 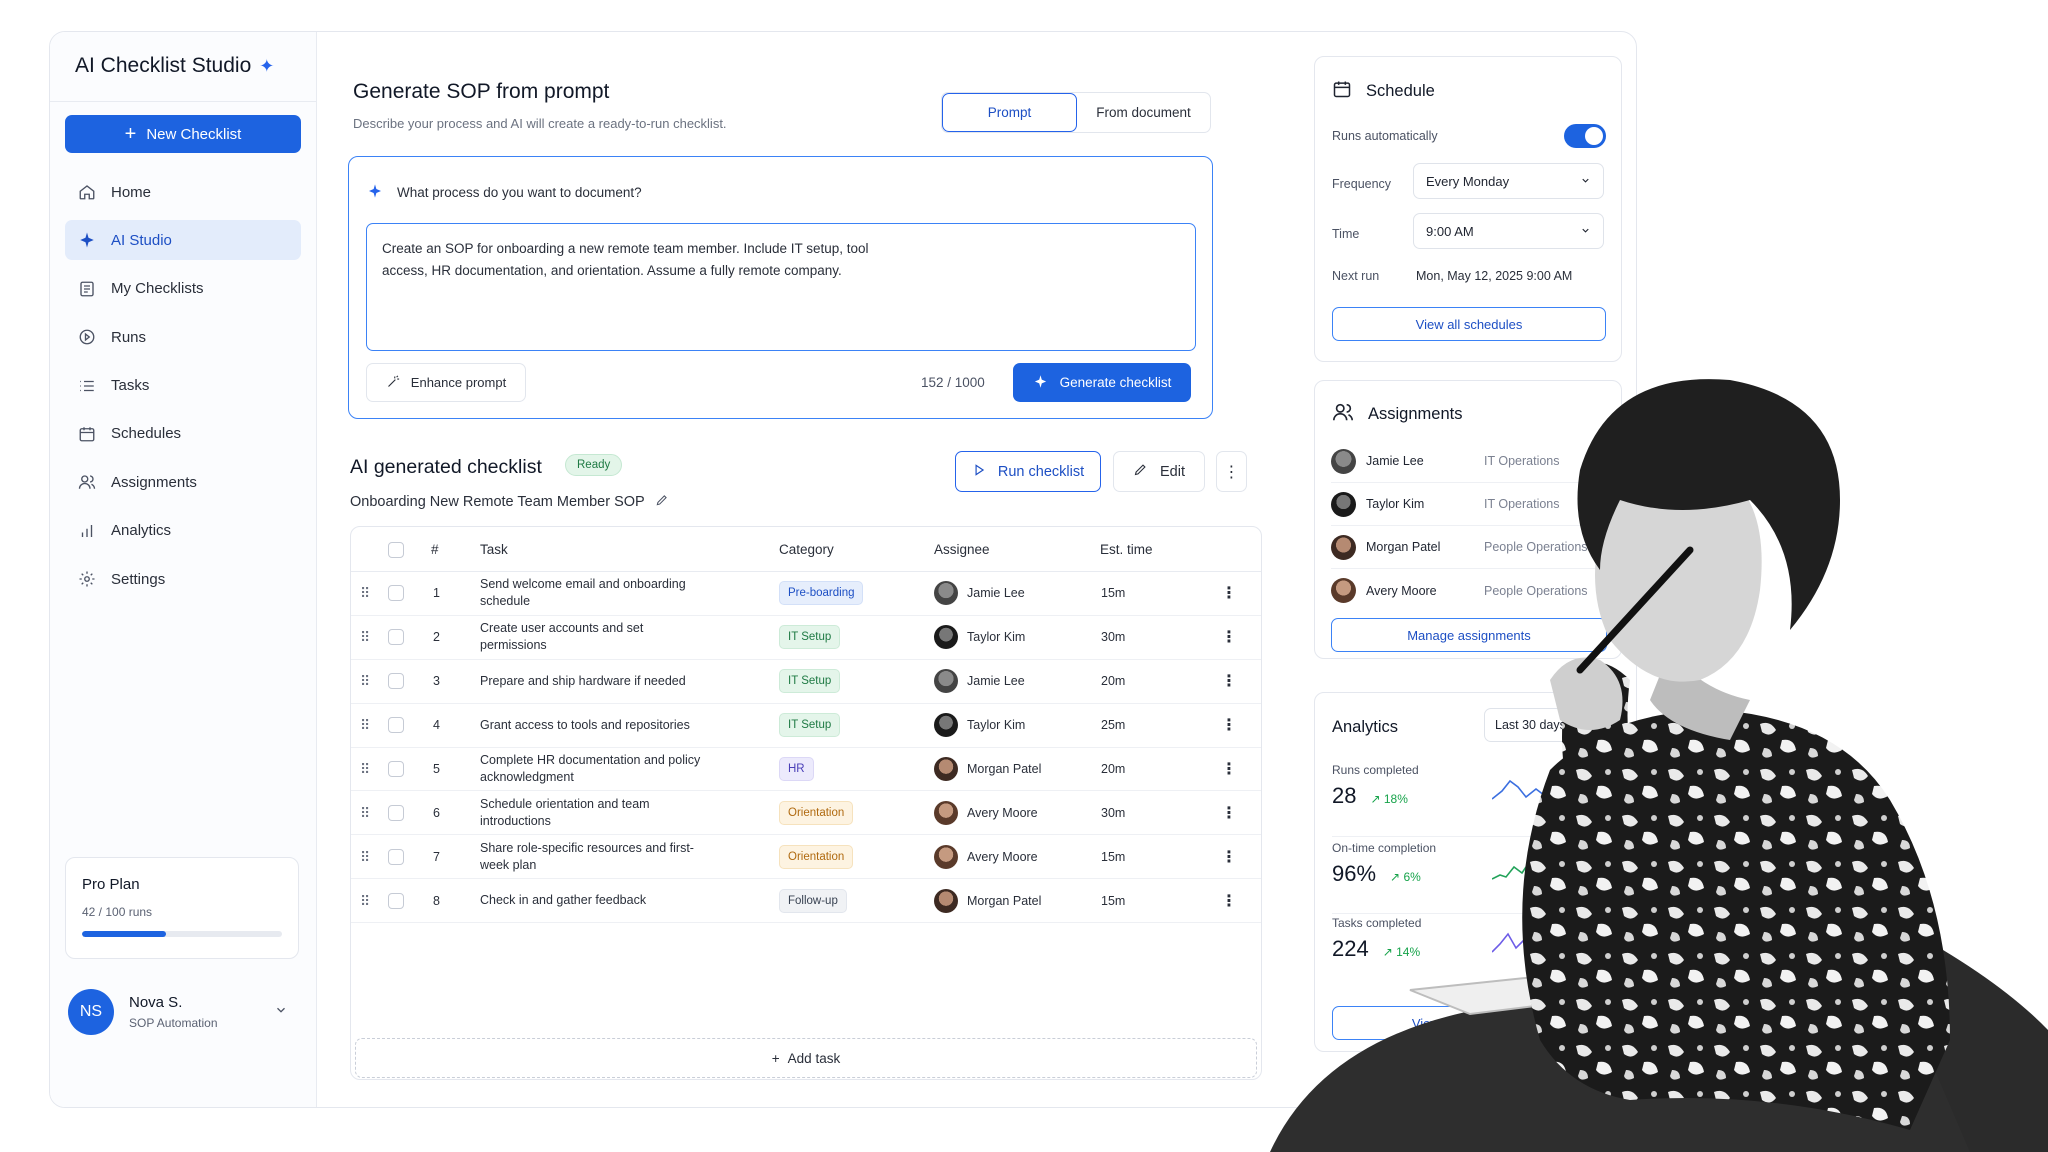 I want to click on users-icon, so click(x=87, y=482).